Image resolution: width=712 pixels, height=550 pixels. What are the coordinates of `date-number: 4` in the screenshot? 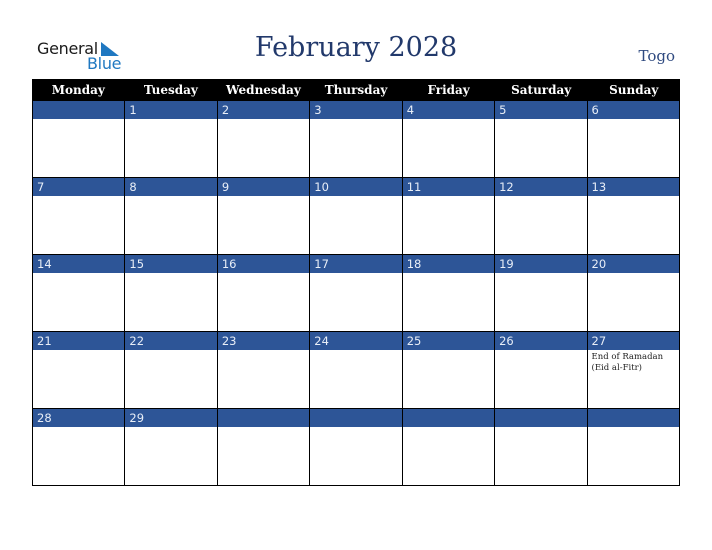 It's located at (448, 110).